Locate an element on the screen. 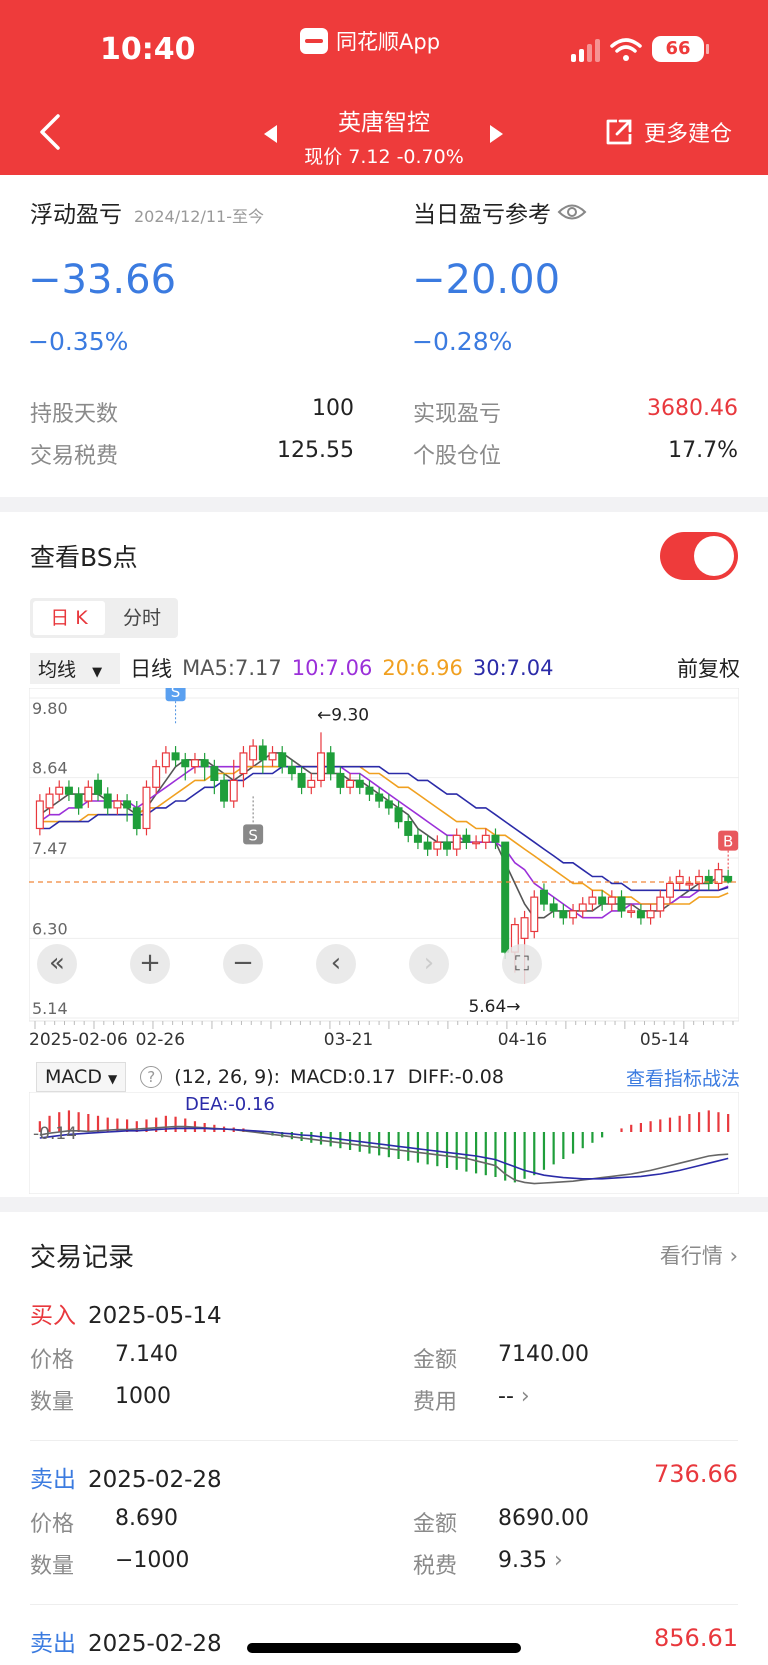 This screenshot has height=1665, width=768. zoom-in-button: + is located at coordinates (150, 964).